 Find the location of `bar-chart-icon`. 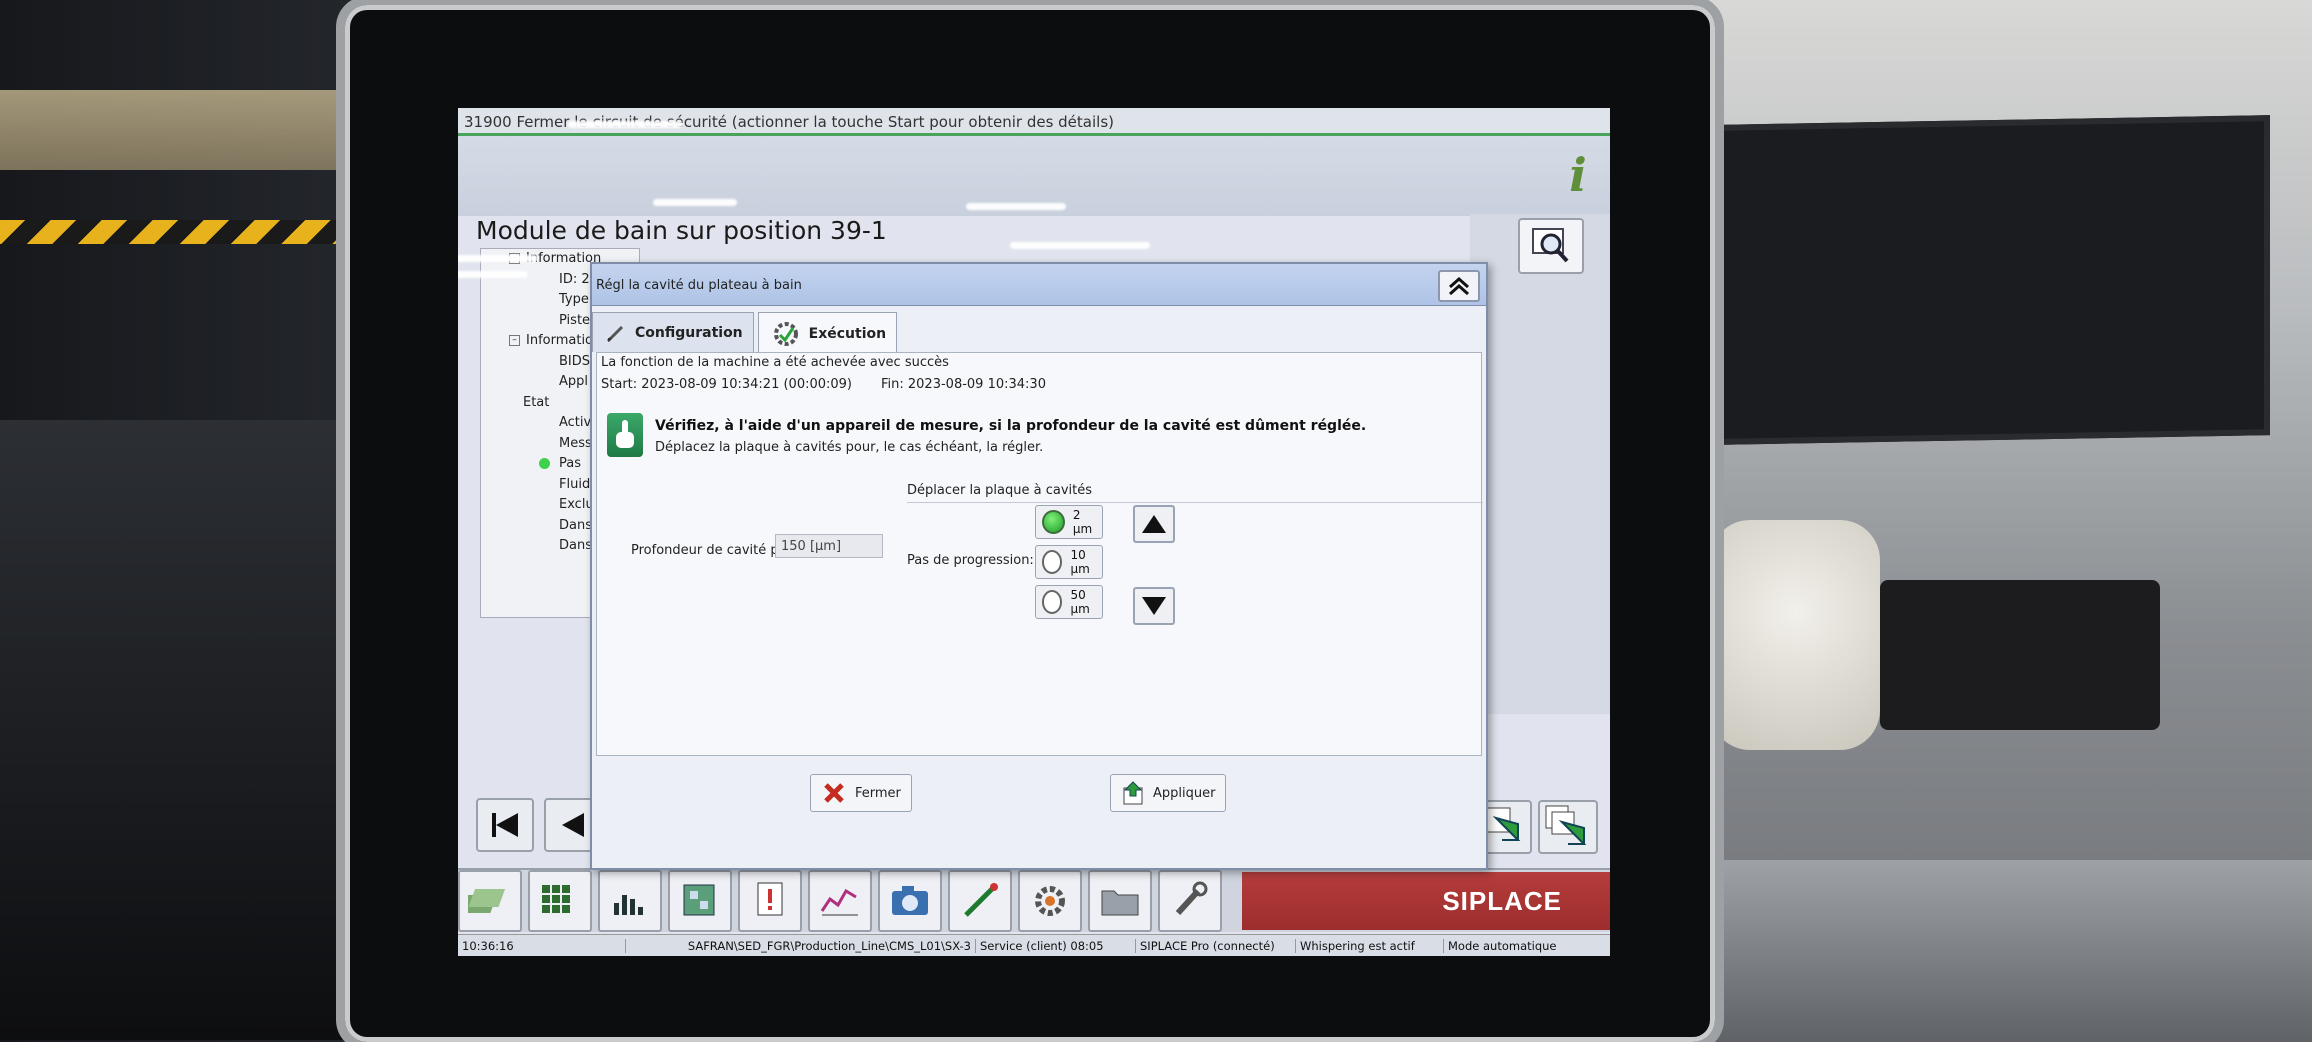

bar-chart-icon is located at coordinates (628, 905).